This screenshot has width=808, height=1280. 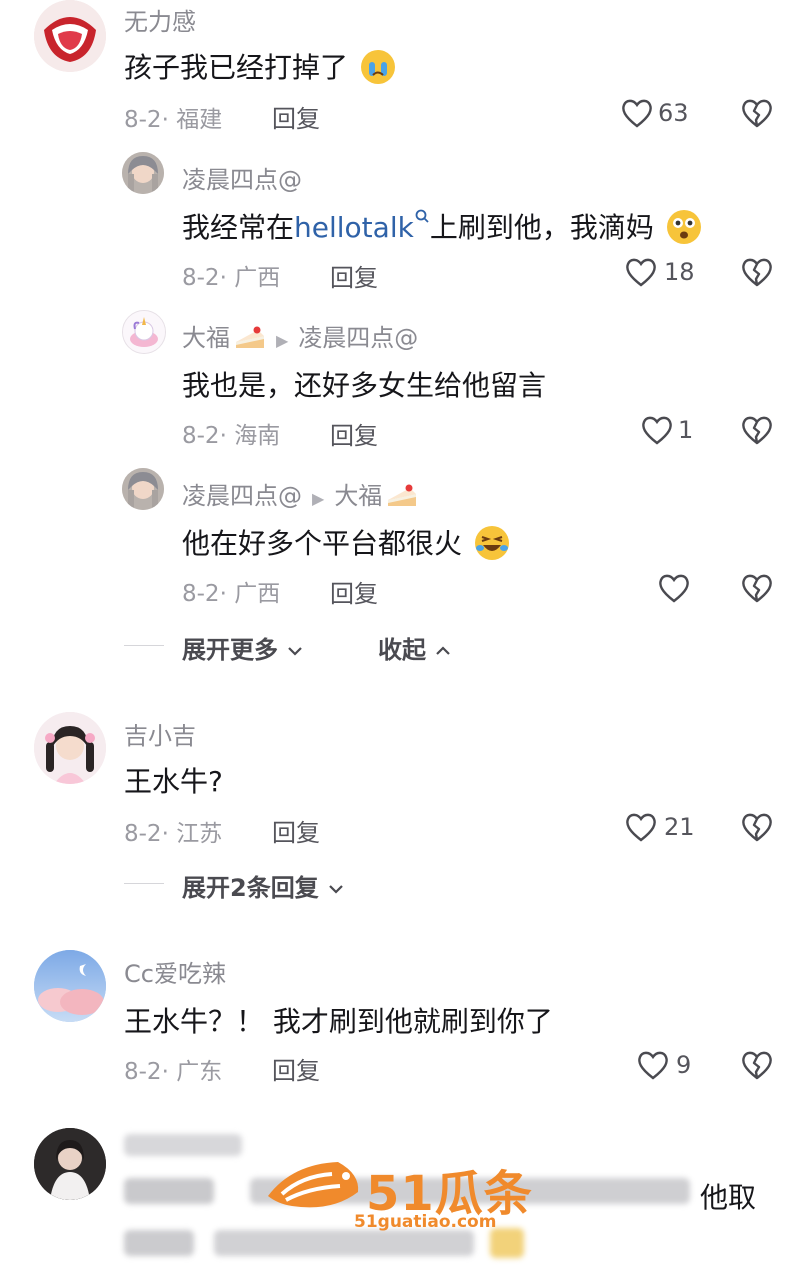 I want to click on reply-text: 我也是，还好多女生给他留言, so click(x=364, y=385).